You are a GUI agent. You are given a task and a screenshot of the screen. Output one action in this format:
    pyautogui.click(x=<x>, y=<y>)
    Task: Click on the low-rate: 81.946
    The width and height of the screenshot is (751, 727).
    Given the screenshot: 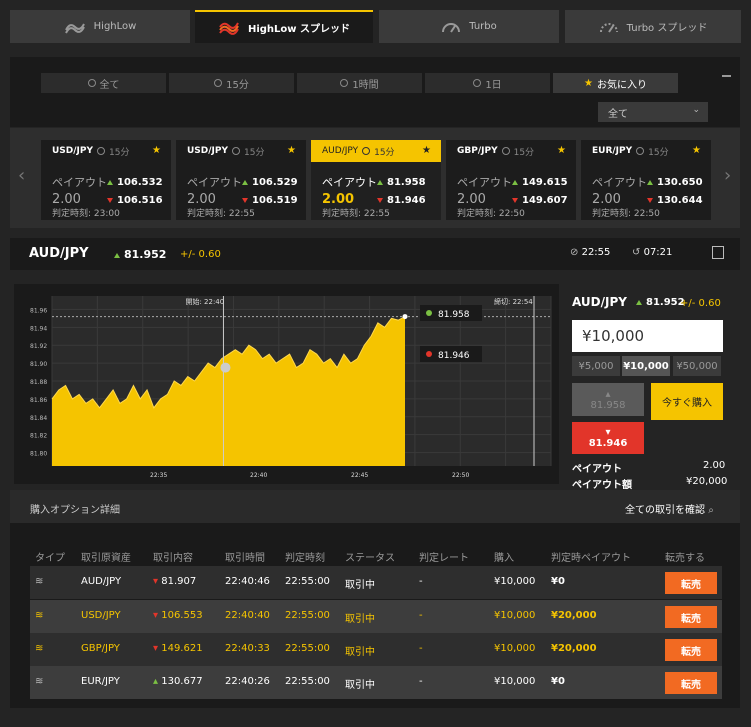 What is the action you would take?
    pyautogui.click(x=401, y=200)
    